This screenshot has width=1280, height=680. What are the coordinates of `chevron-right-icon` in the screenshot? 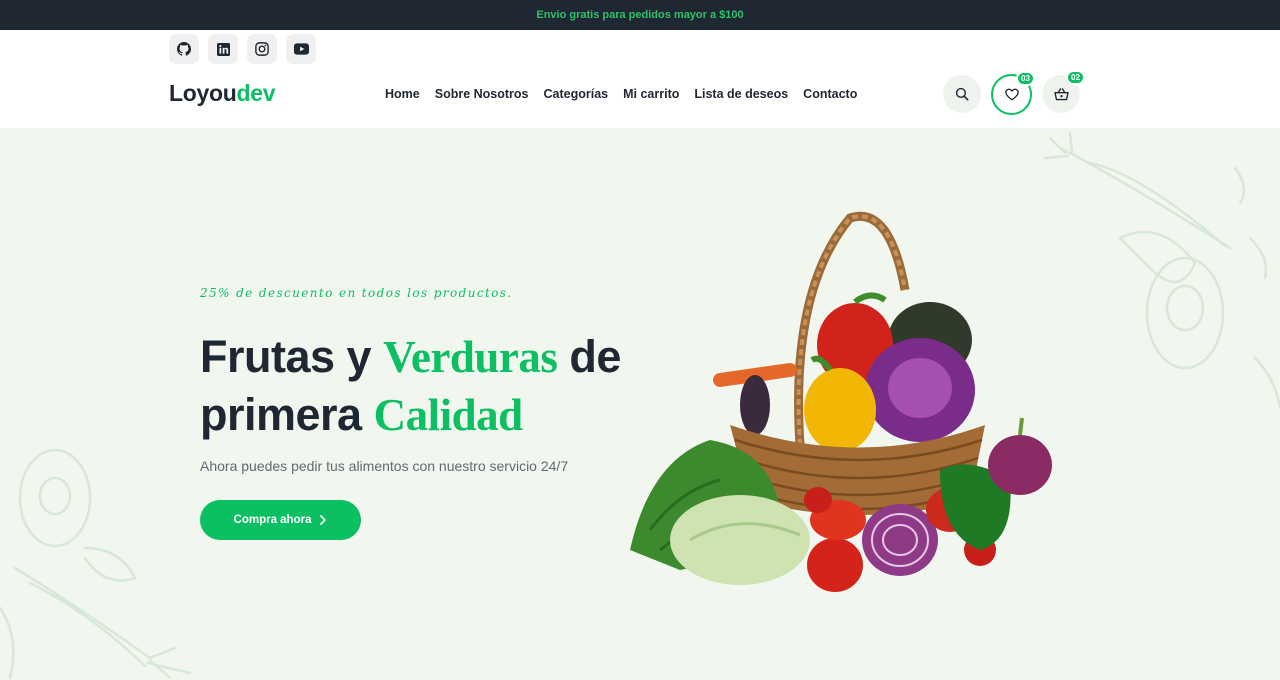 It's located at (323, 520).